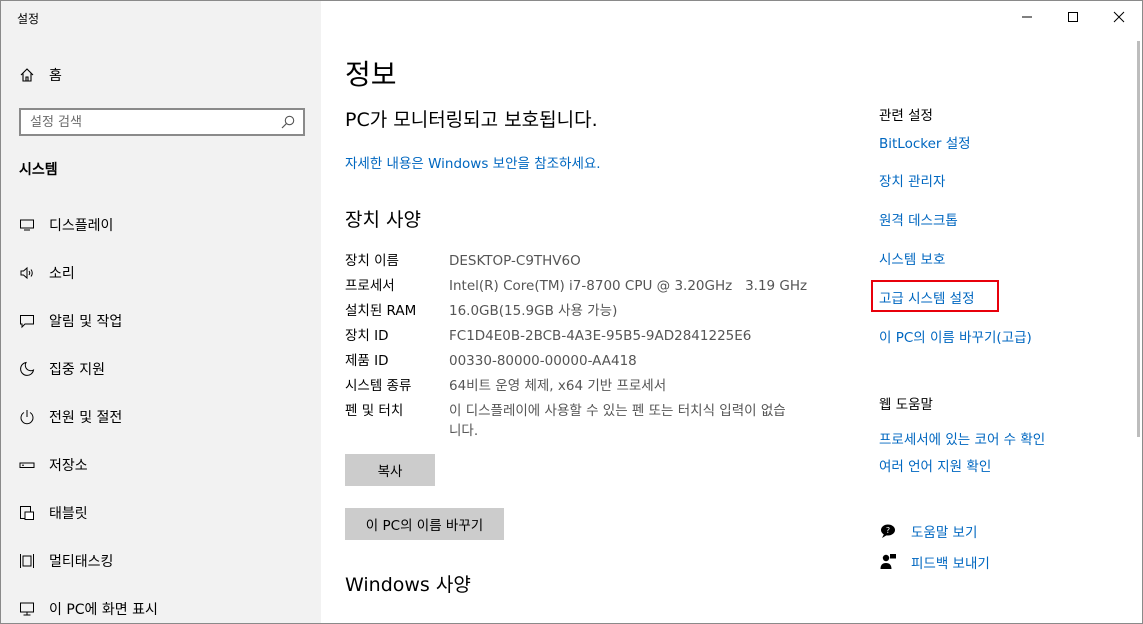 The height and width of the screenshot is (624, 1143). I want to click on search-box, so click(162, 122).